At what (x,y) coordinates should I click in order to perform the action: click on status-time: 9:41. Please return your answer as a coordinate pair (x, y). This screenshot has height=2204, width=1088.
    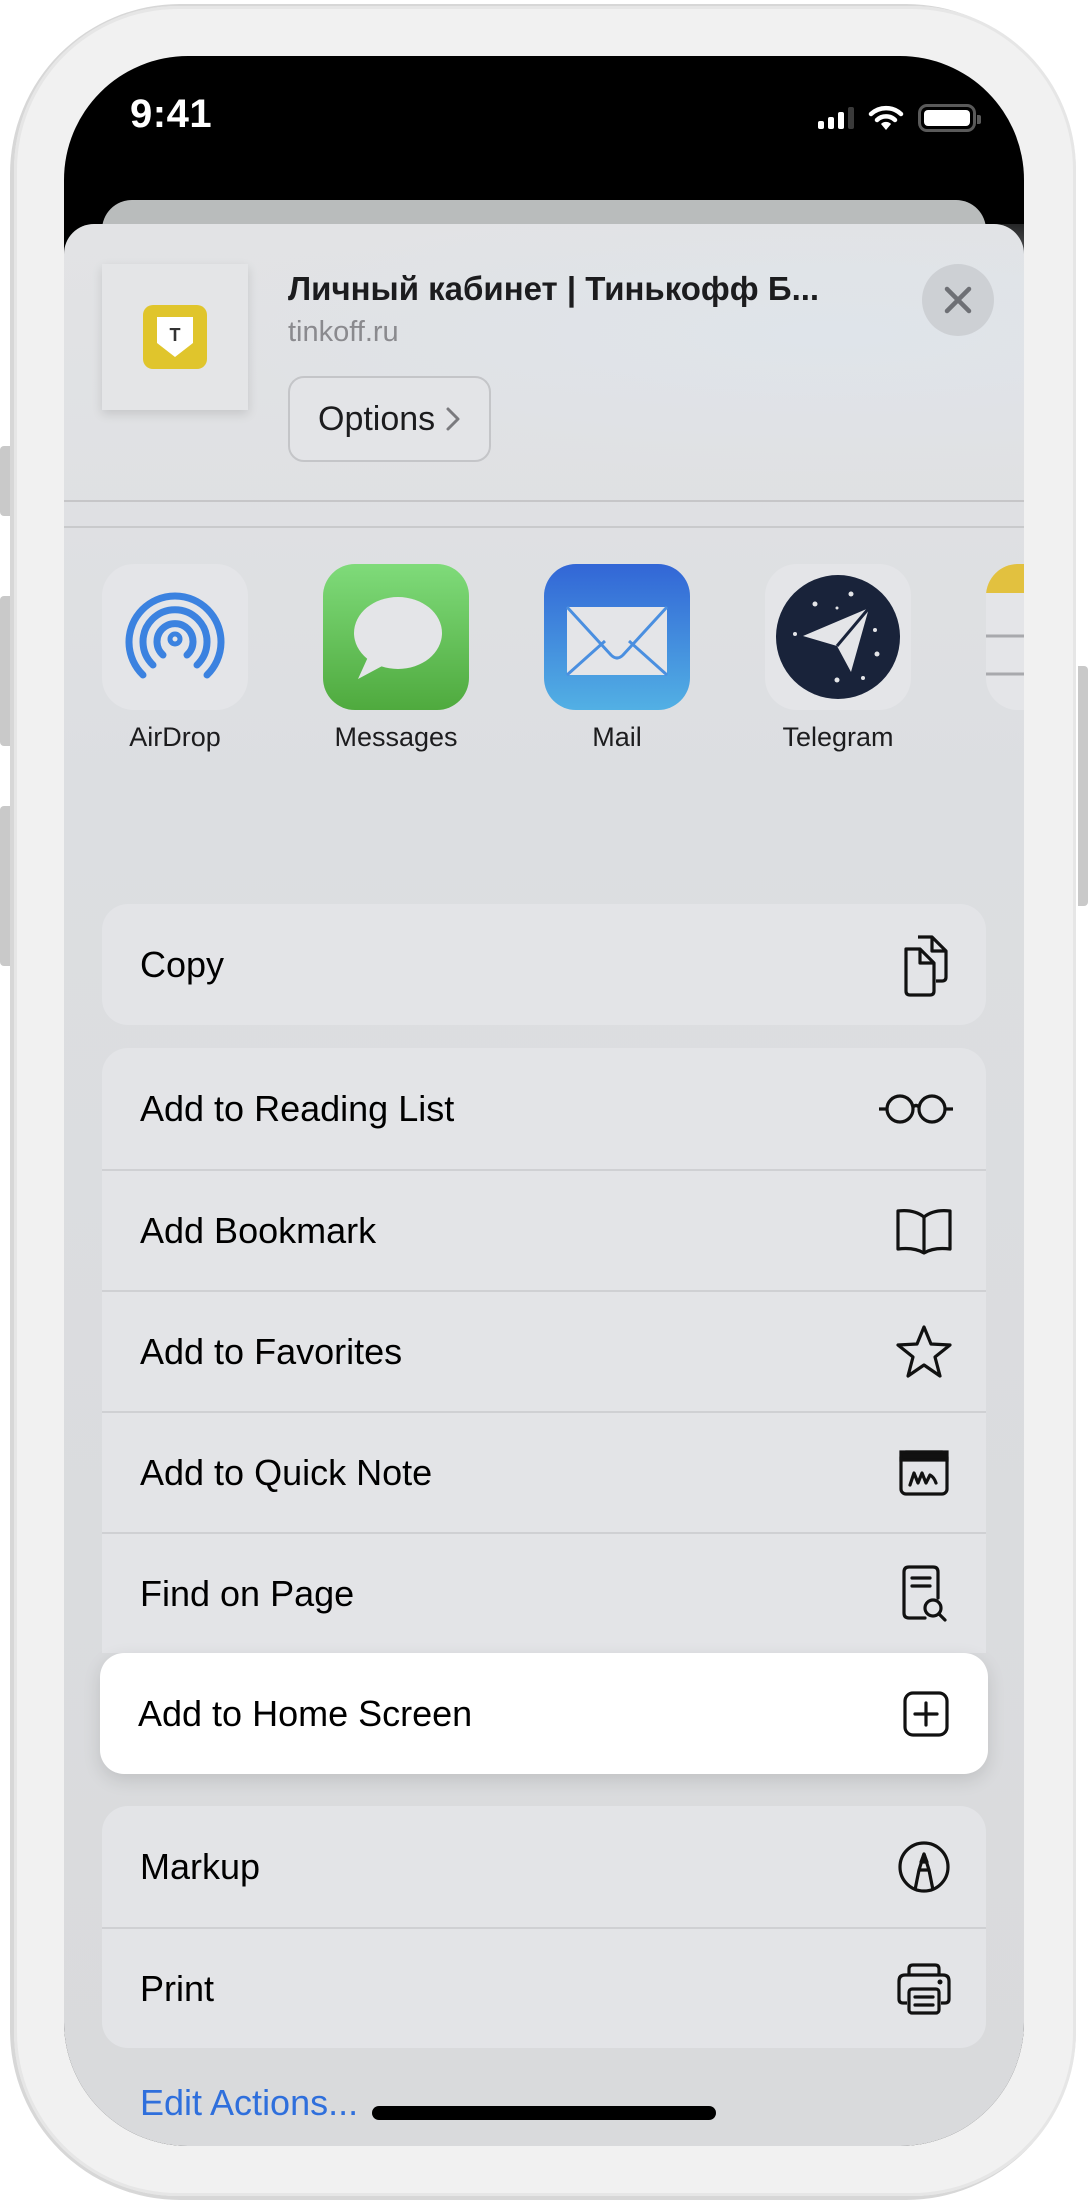
    Looking at the image, I should click on (171, 114).